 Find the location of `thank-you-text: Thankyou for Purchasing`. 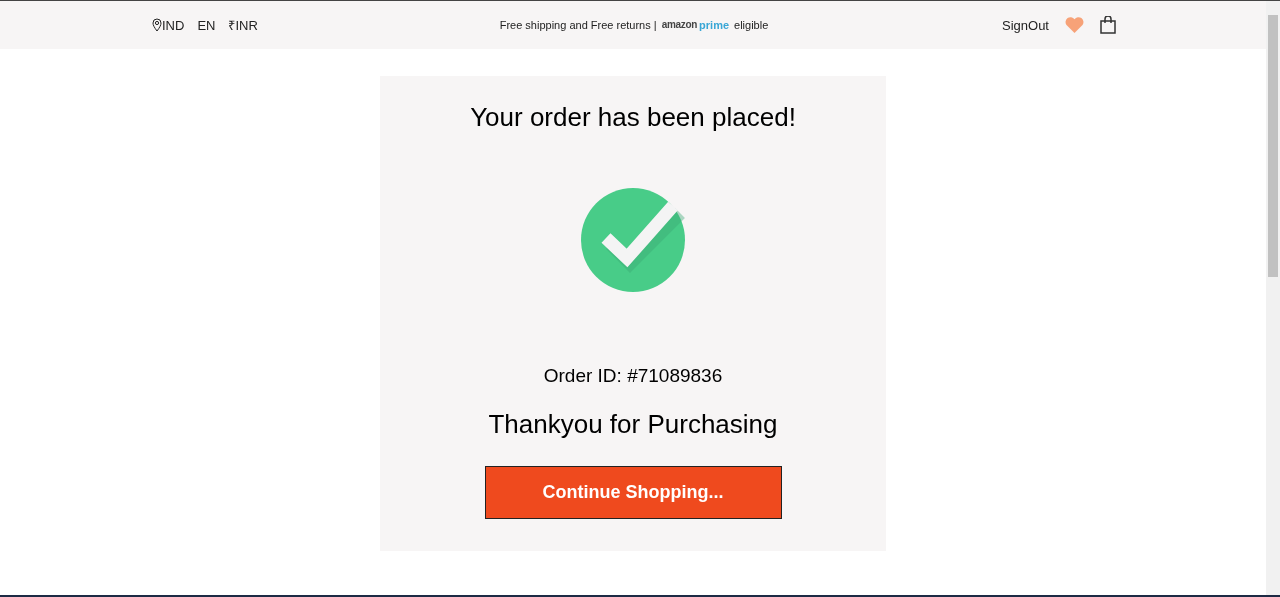

thank-you-text: Thankyou for Purchasing is located at coordinates (633, 424).